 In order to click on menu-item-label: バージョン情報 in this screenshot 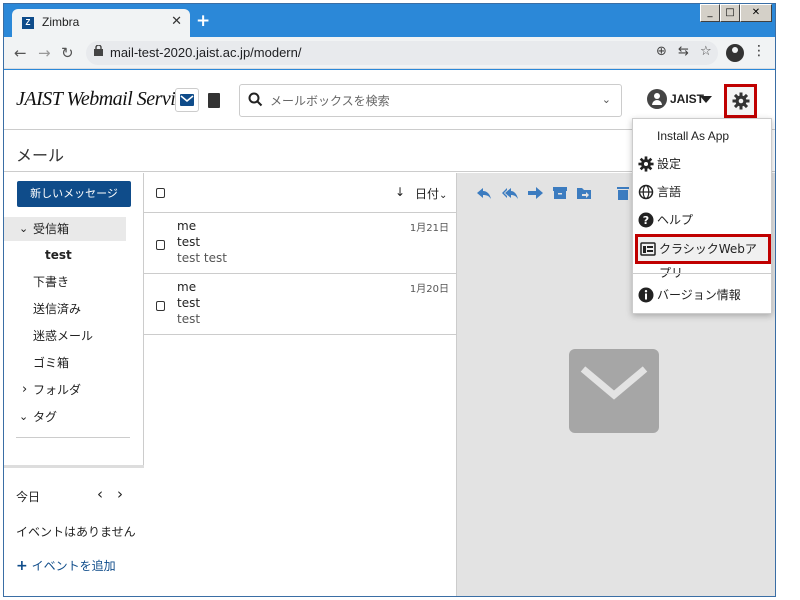, I will do `click(699, 295)`.